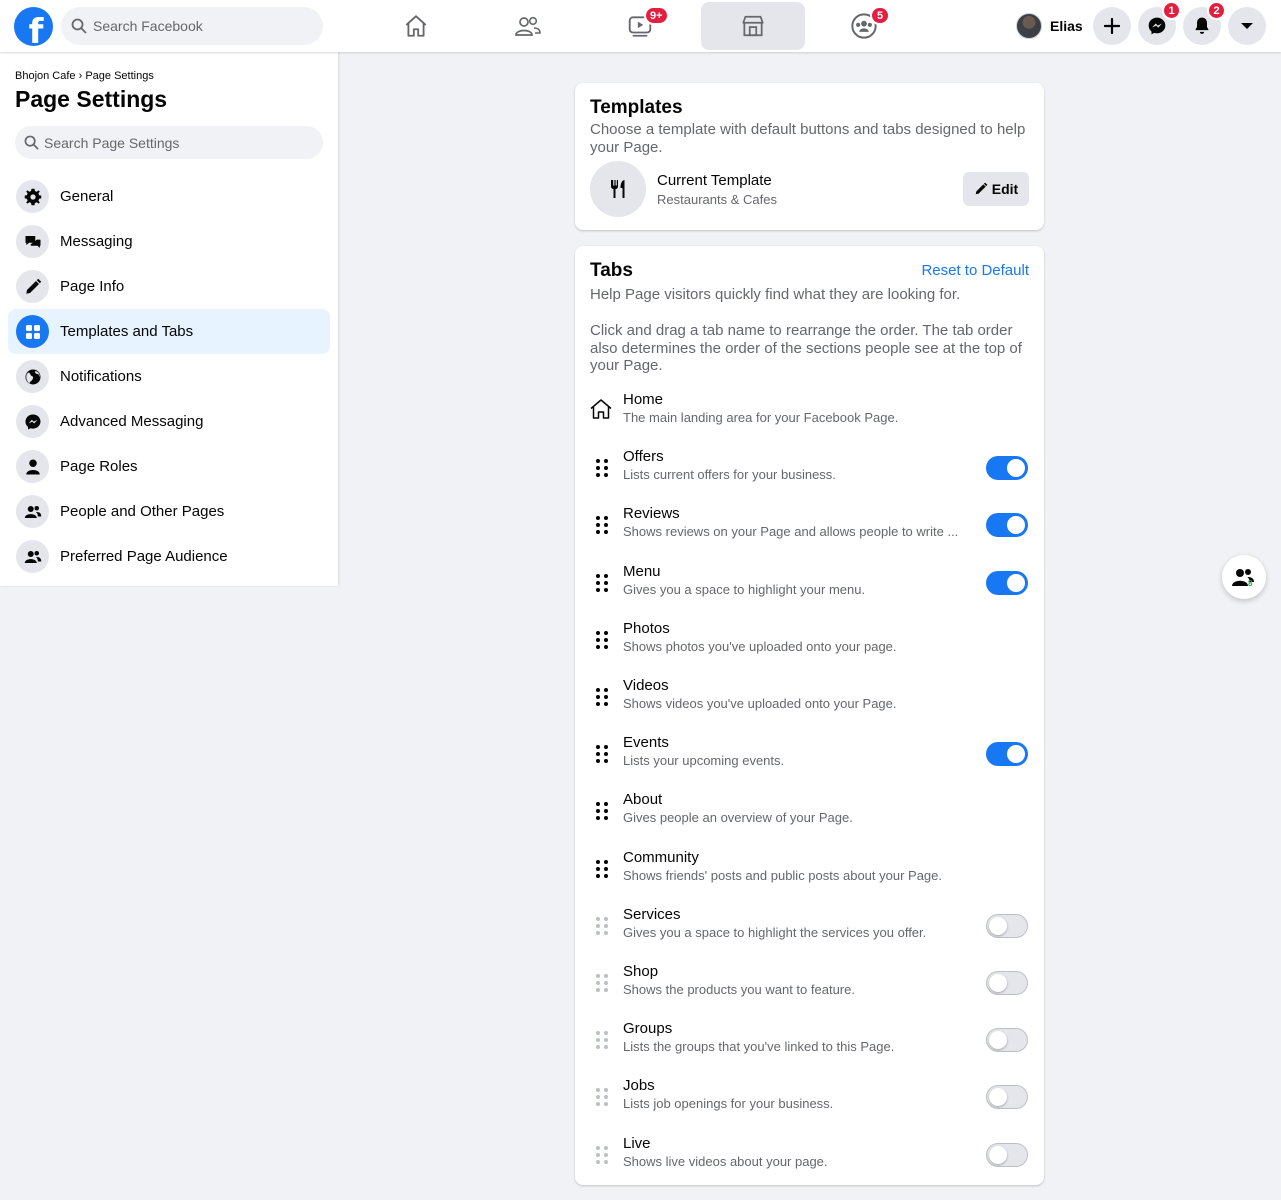 Image resolution: width=1281 pixels, height=1200 pixels. I want to click on nav-tab-watch: 9+, so click(640, 26).